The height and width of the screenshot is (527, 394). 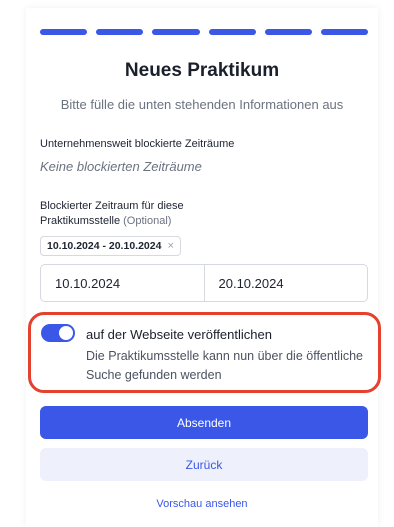 I want to click on start-date-field: 10.10.2024, so click(x=122, y=283).